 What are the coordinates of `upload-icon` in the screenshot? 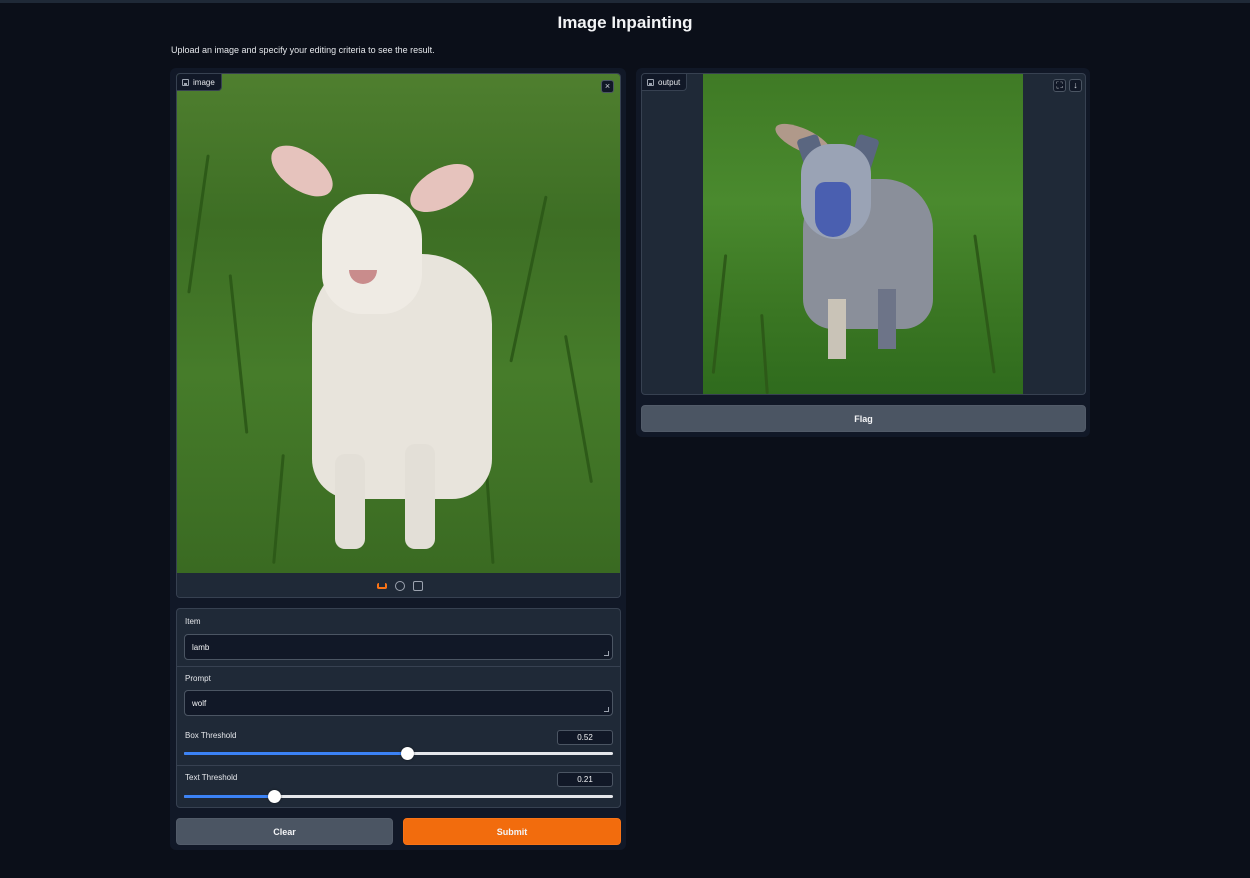 It's located at (381, 586).